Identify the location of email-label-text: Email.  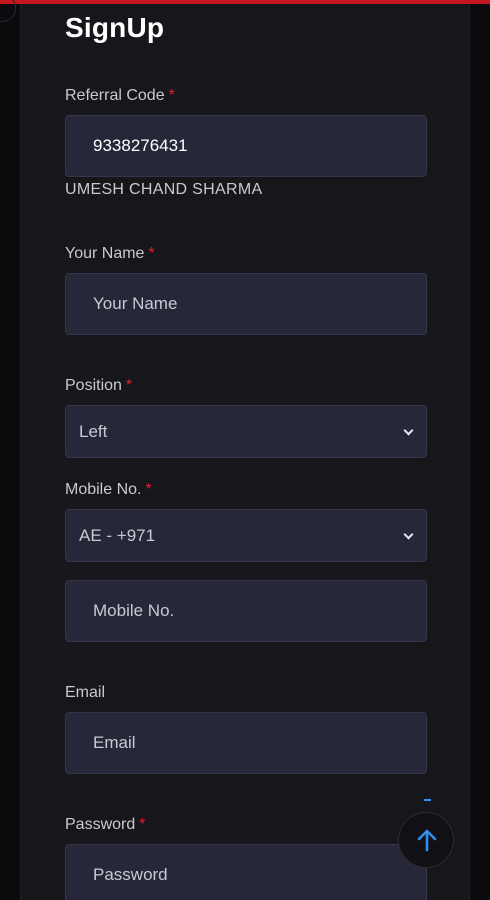
(85, 692).